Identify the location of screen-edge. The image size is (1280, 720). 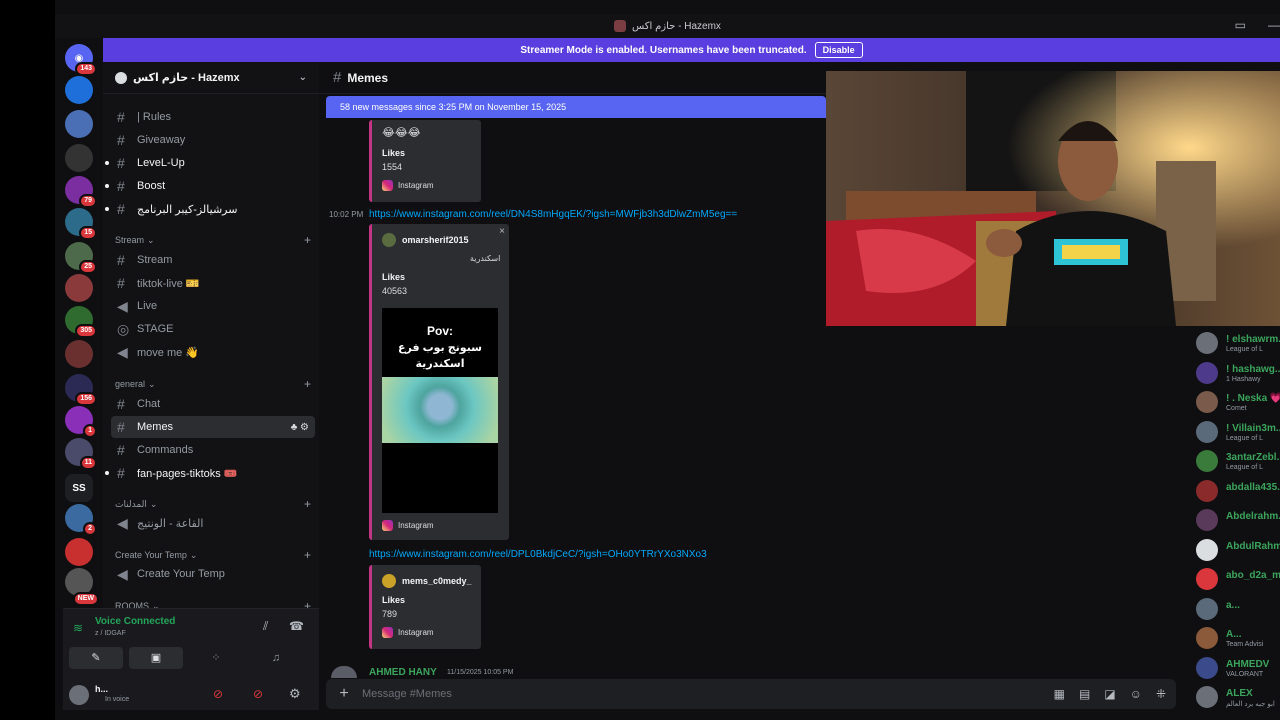
(27, 360).